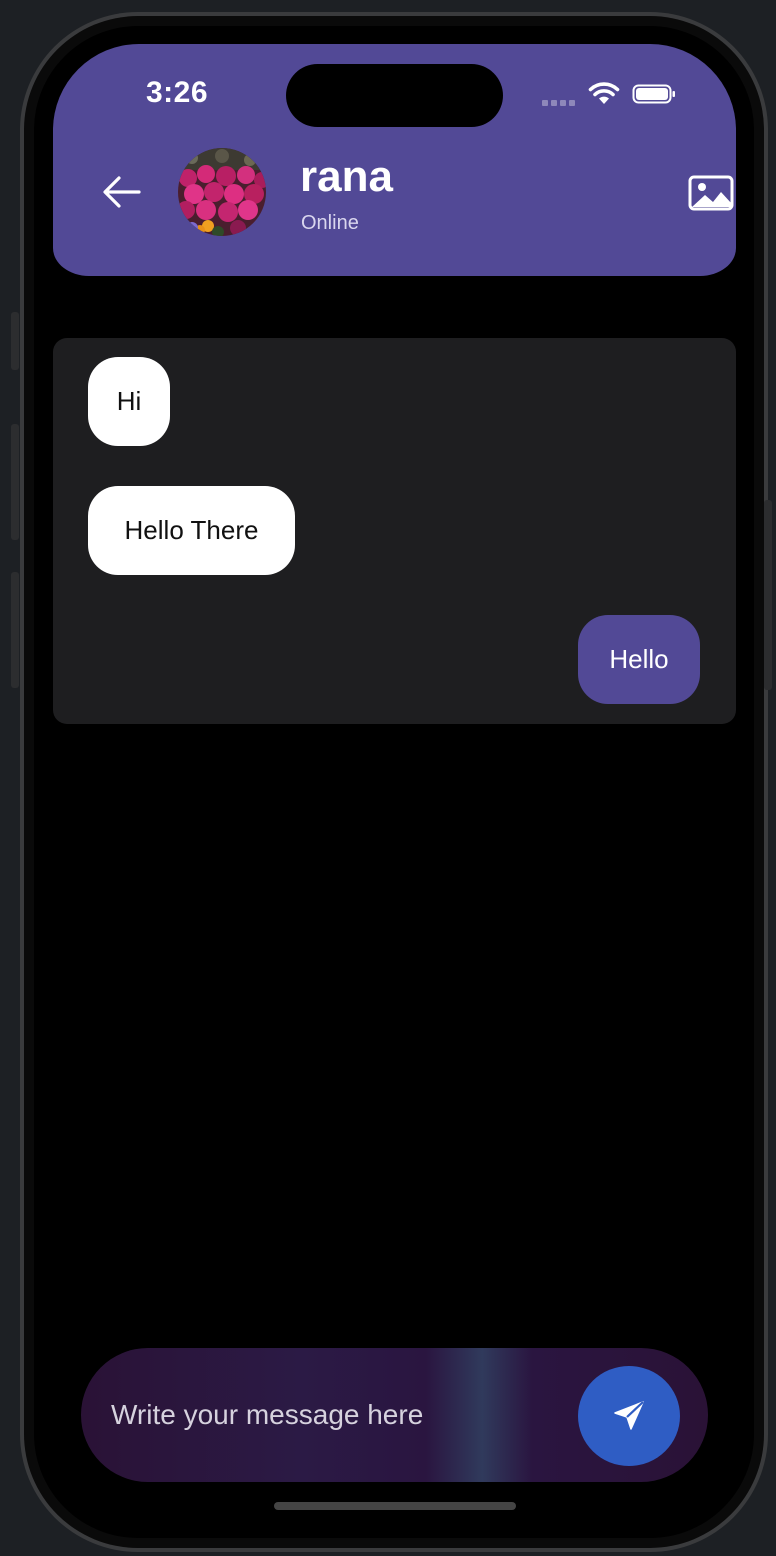 The height and width of the screenshot is (1556, 776). What do you see at coordinates (394, 95) in the screenshot?
I see `dynamic-island` at bounding box center [394, 95].